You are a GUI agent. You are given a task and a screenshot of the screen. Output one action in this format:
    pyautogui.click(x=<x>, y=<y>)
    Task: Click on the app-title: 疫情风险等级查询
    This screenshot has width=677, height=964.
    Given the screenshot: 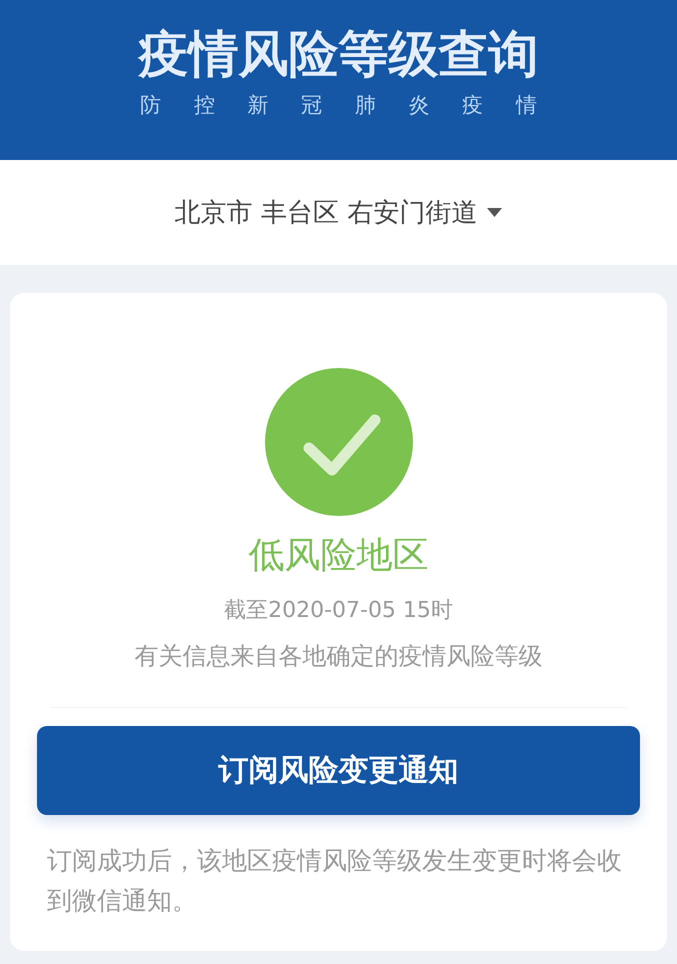 What is the action you would take?
    pyautogui.click(x=338, y=54)
    